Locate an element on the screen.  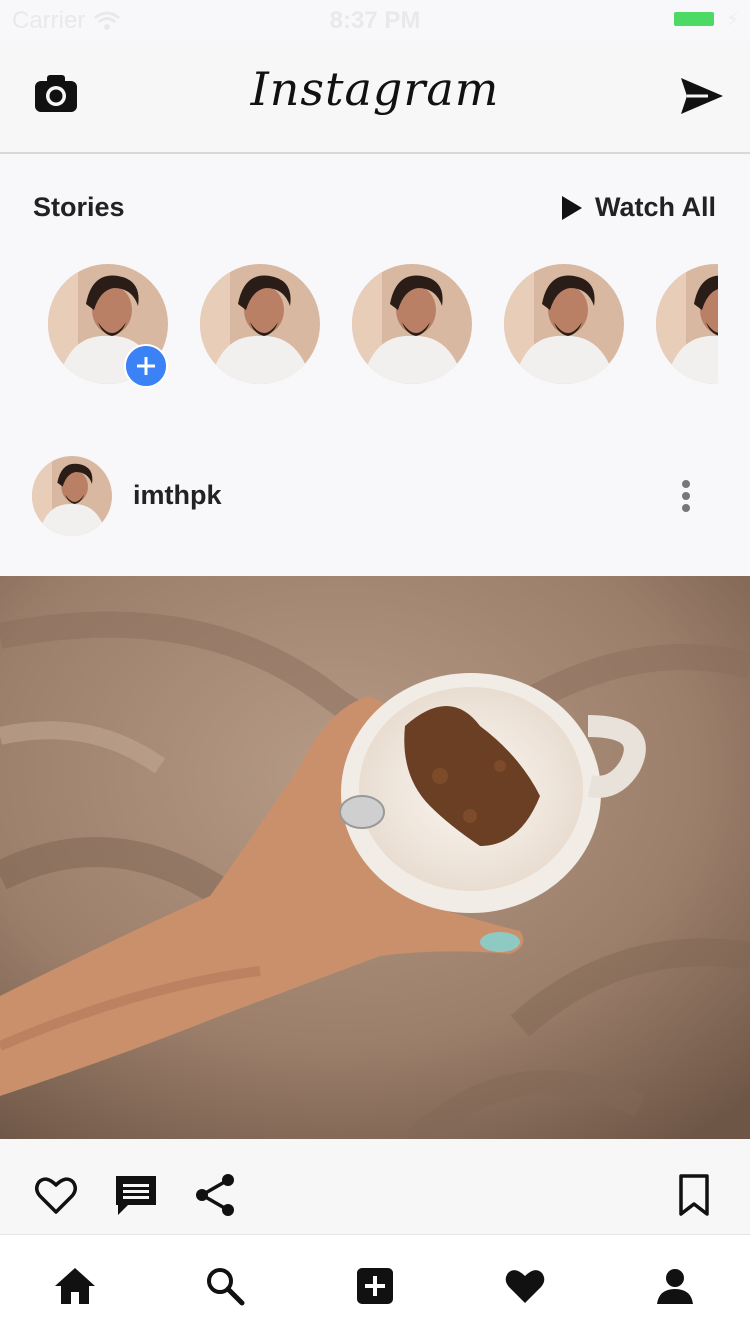
more-vertical-icon is located at coordinates (686, 498).